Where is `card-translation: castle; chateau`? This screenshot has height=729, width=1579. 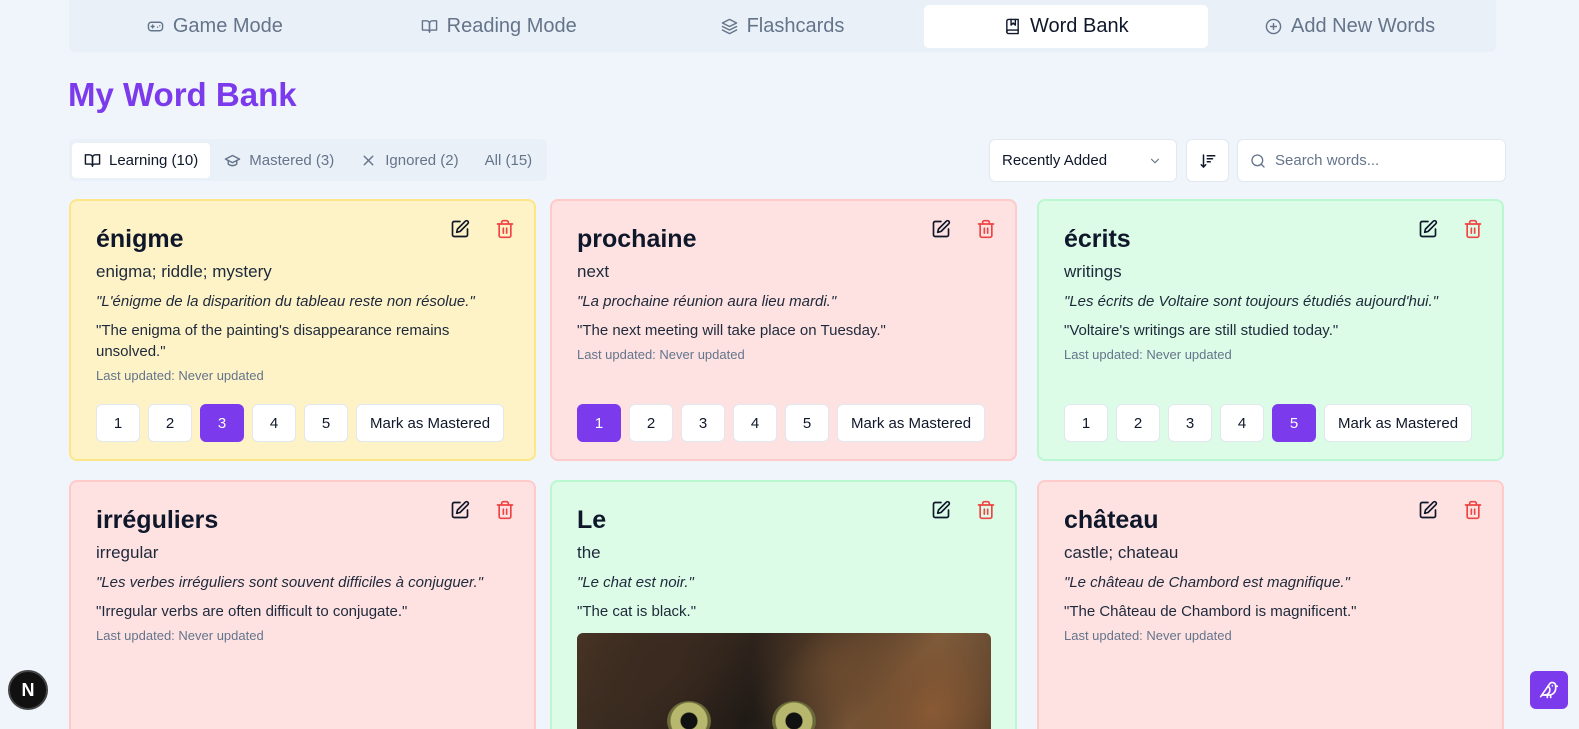 card-translation: castle; chateau is located at coordinates (1121, 552).